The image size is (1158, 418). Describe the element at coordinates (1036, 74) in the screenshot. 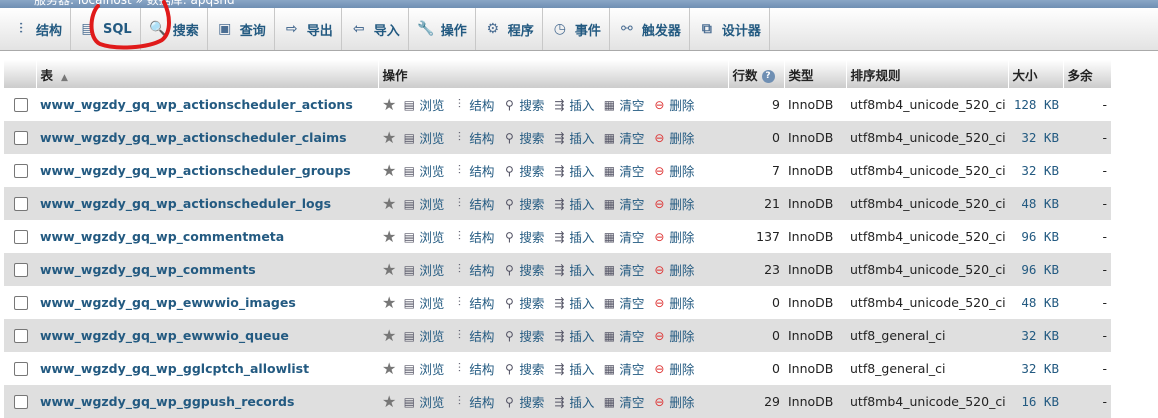

I see `column-header-size: 大小` at that location.